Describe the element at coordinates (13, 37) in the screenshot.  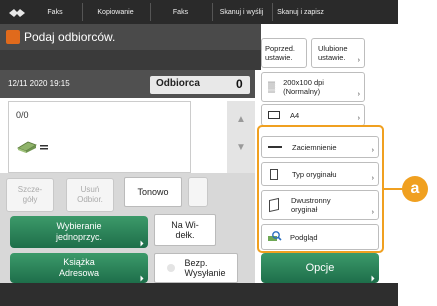
I see `fax-mode-icon` at that location.